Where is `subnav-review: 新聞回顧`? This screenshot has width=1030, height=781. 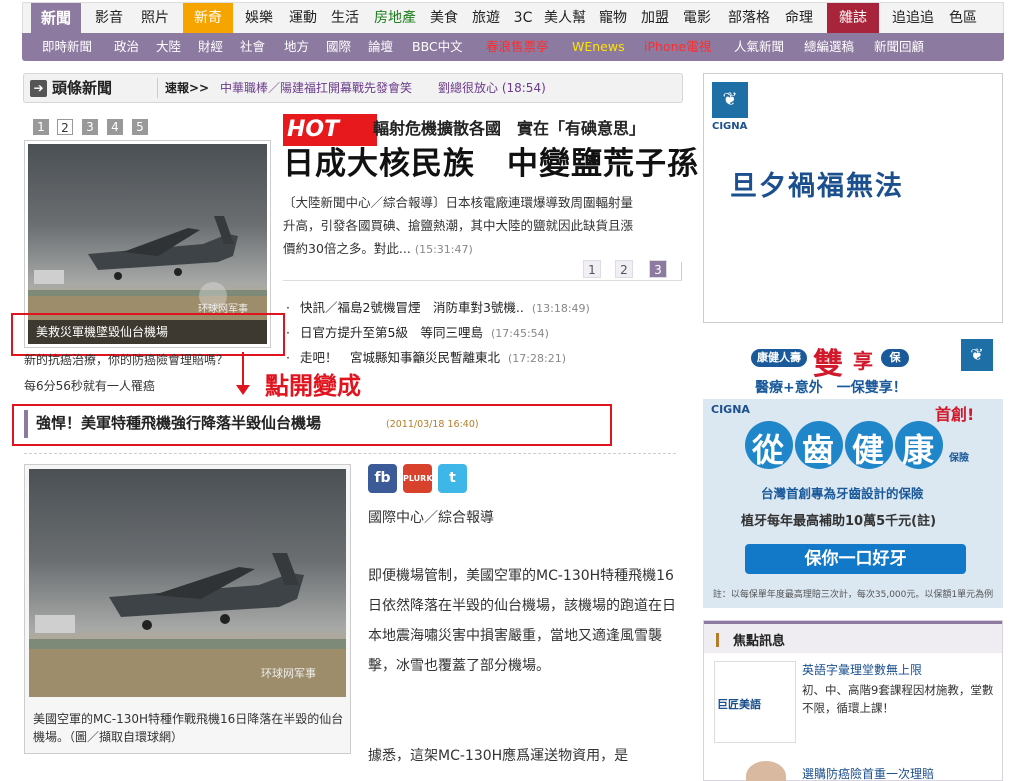 subnav-review: 新聞回顧 is located at coordinates (899, 47).